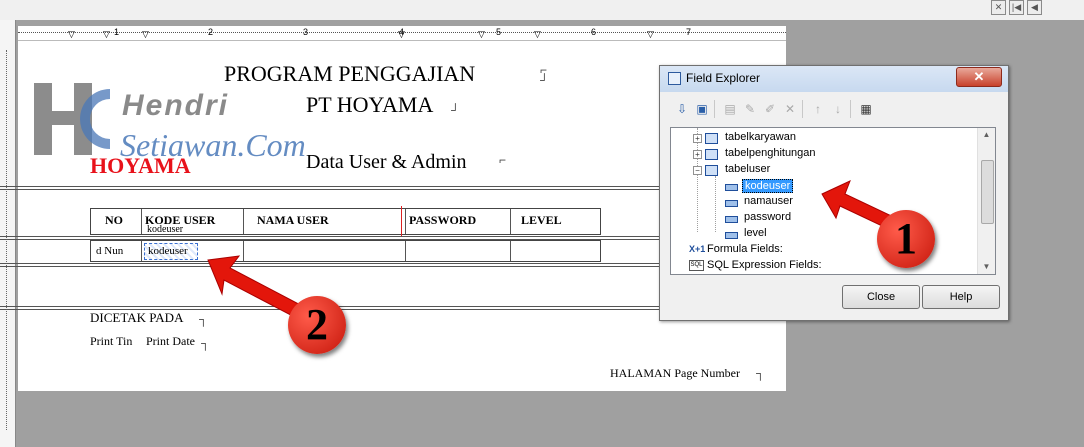 The height and width of the screenshot is (447, 1084). I want to click on annotation-badge-2: 2, so click(317, 325).